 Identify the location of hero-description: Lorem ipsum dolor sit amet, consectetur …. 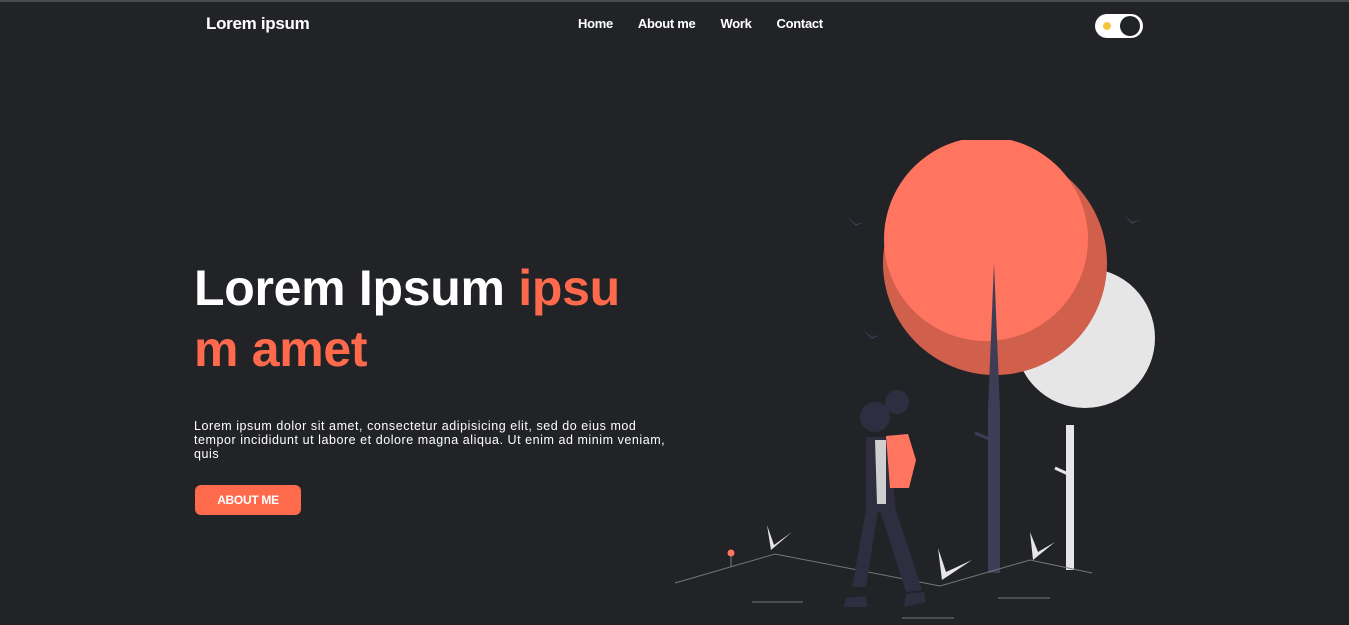
(430, 440).